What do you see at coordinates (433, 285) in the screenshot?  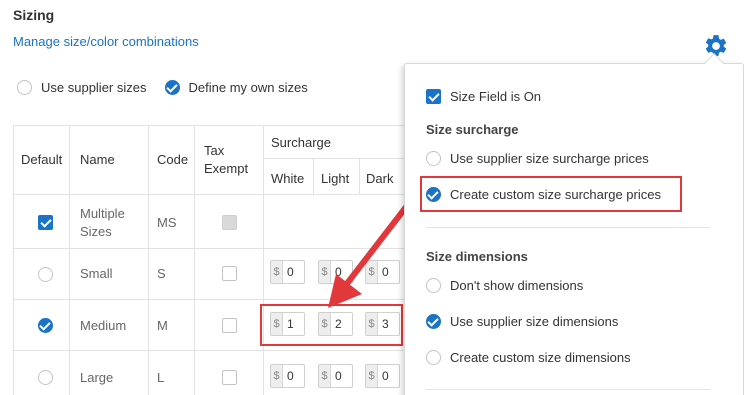 I see `no-dimensions-radio` at bounding box center [433, 285].